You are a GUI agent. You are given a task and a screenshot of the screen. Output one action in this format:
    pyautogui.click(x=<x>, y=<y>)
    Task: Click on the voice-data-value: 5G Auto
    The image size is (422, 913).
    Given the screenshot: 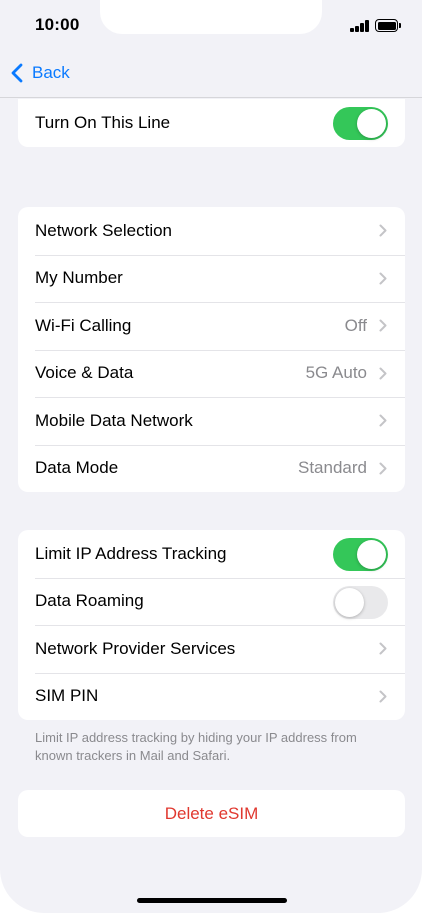 What is the action you would take?
    pyautogui.click(x=336, y=373)
    